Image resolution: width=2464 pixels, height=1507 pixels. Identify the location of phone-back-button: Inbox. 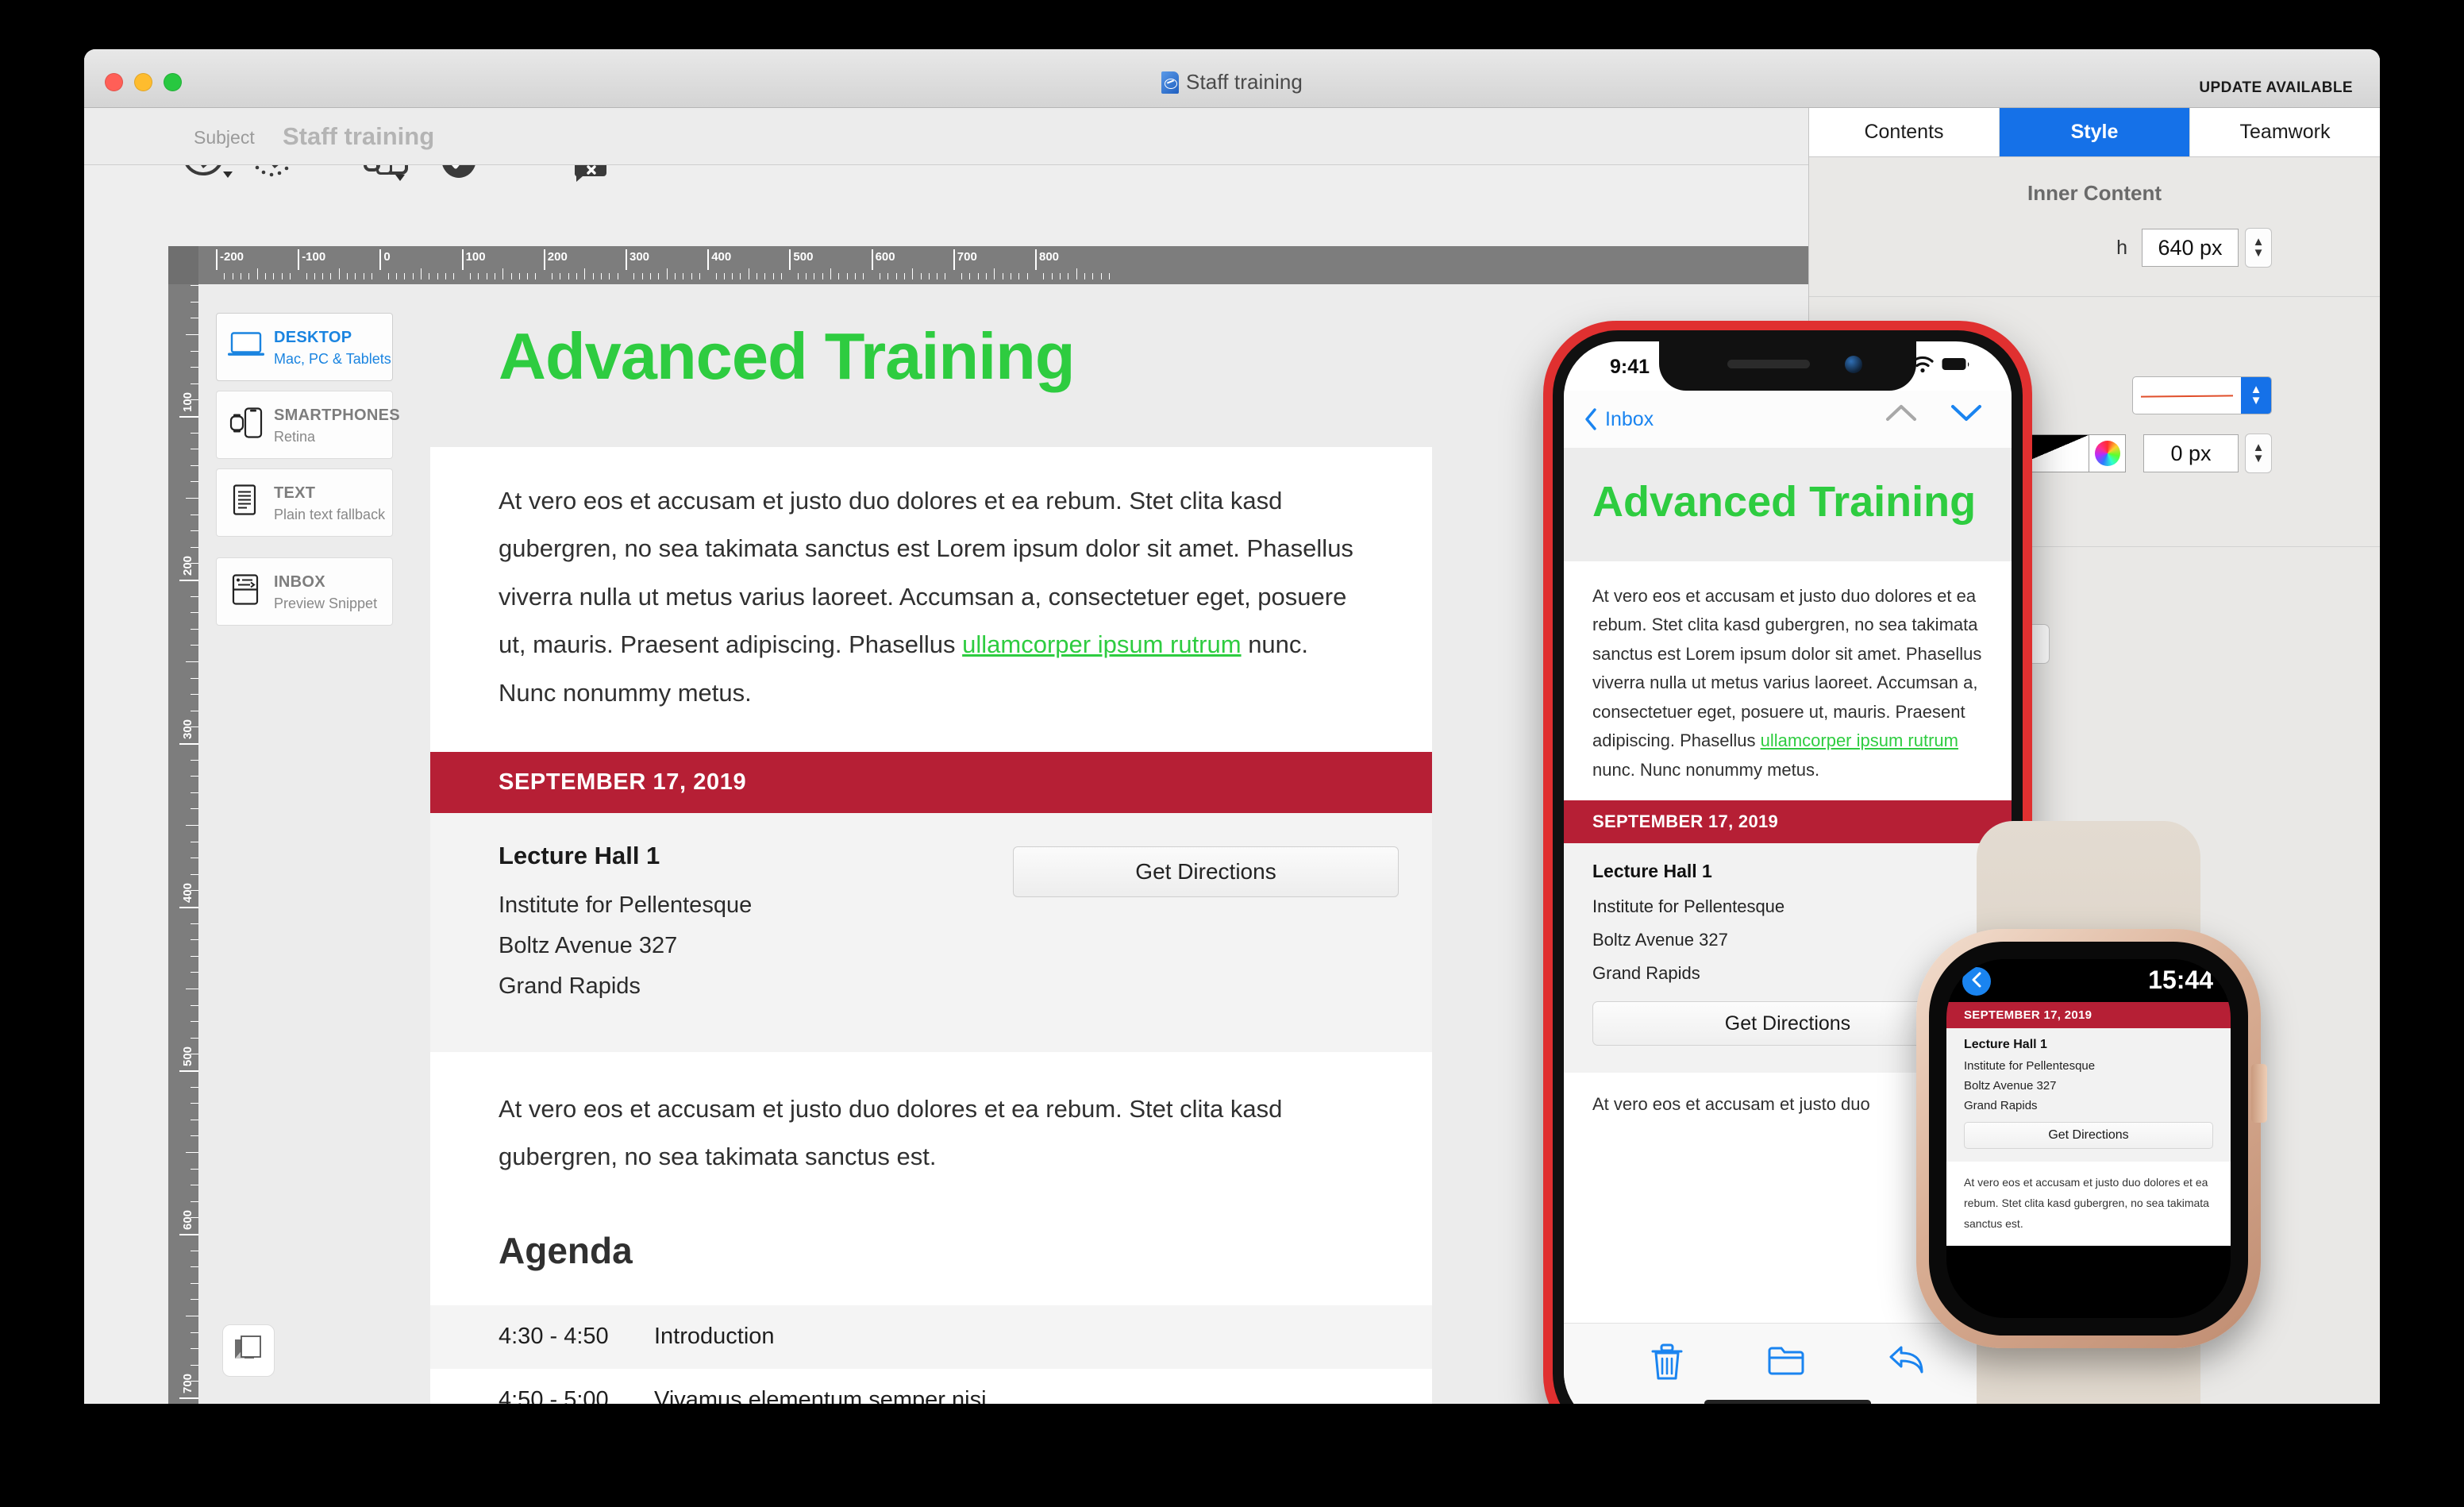
(1619, 419).